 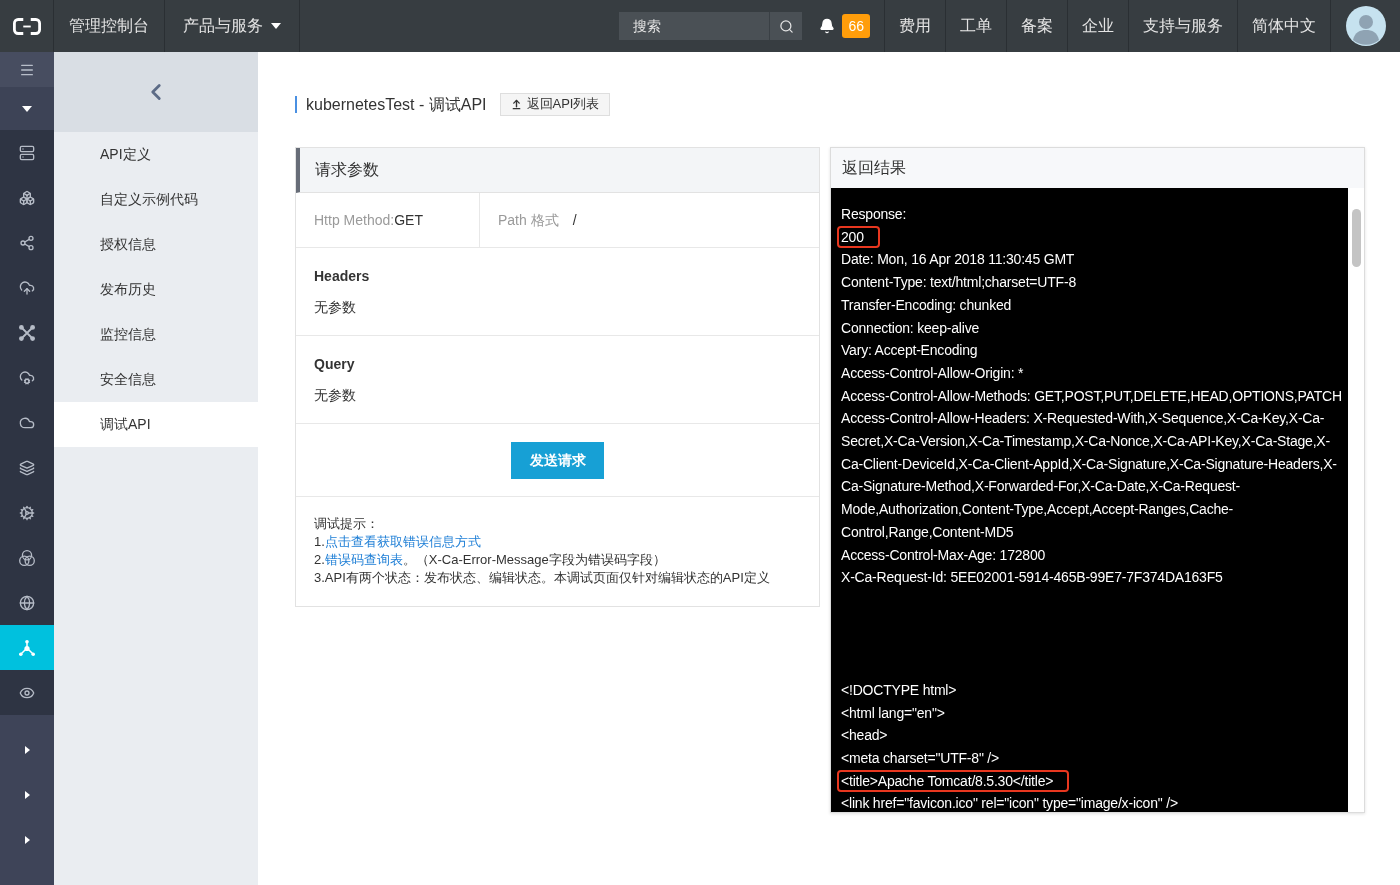 What do you see at coordinates (926, 305) in the screenshot?
I see `response-line: Transfer-Encoding: chunked` at bounding box center [926, 305].